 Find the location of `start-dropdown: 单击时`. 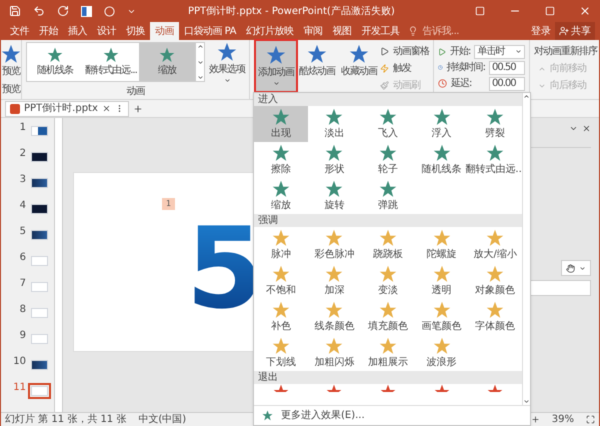

start-dropdown: 单击时 is located at coordinates (499, 51).